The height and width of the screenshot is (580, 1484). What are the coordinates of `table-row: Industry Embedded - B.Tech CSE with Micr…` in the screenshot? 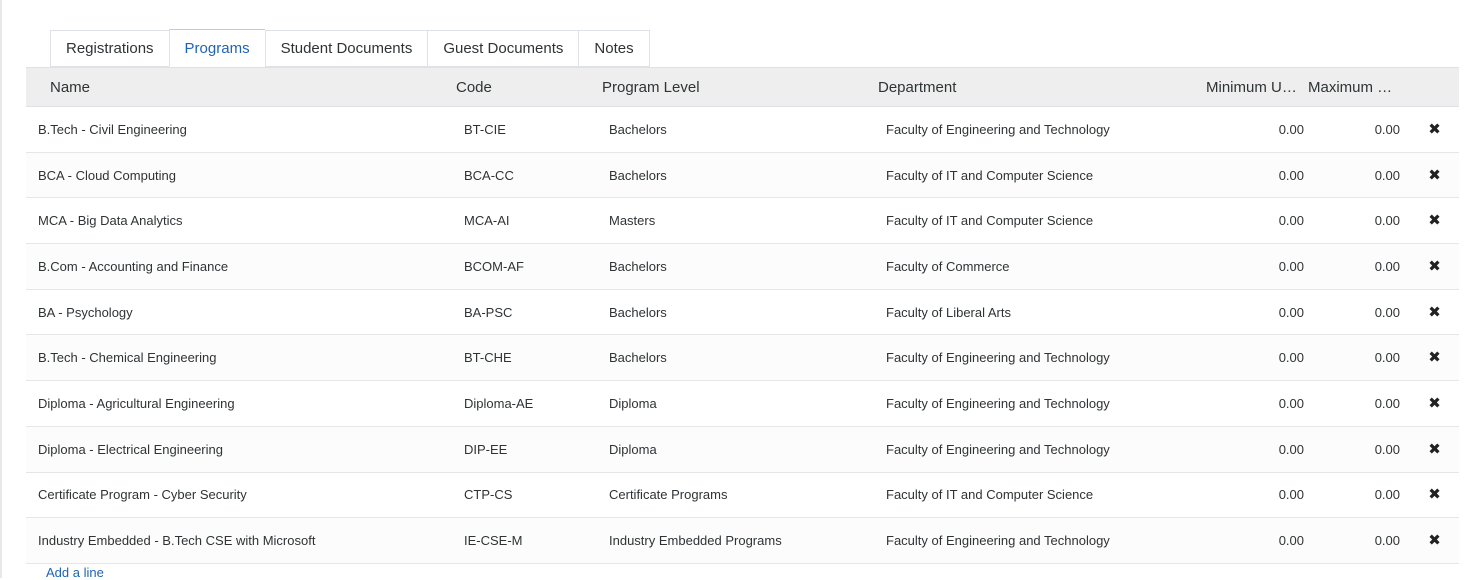 It's located at (742, 541).